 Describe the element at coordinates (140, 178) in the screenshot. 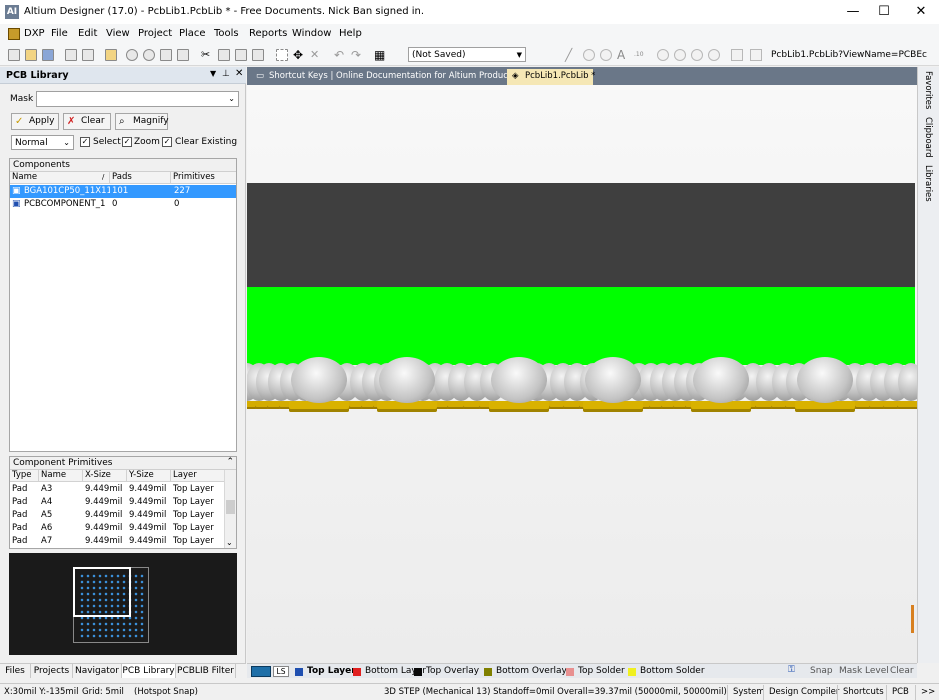

I see `col-pads: Pads` at that location.